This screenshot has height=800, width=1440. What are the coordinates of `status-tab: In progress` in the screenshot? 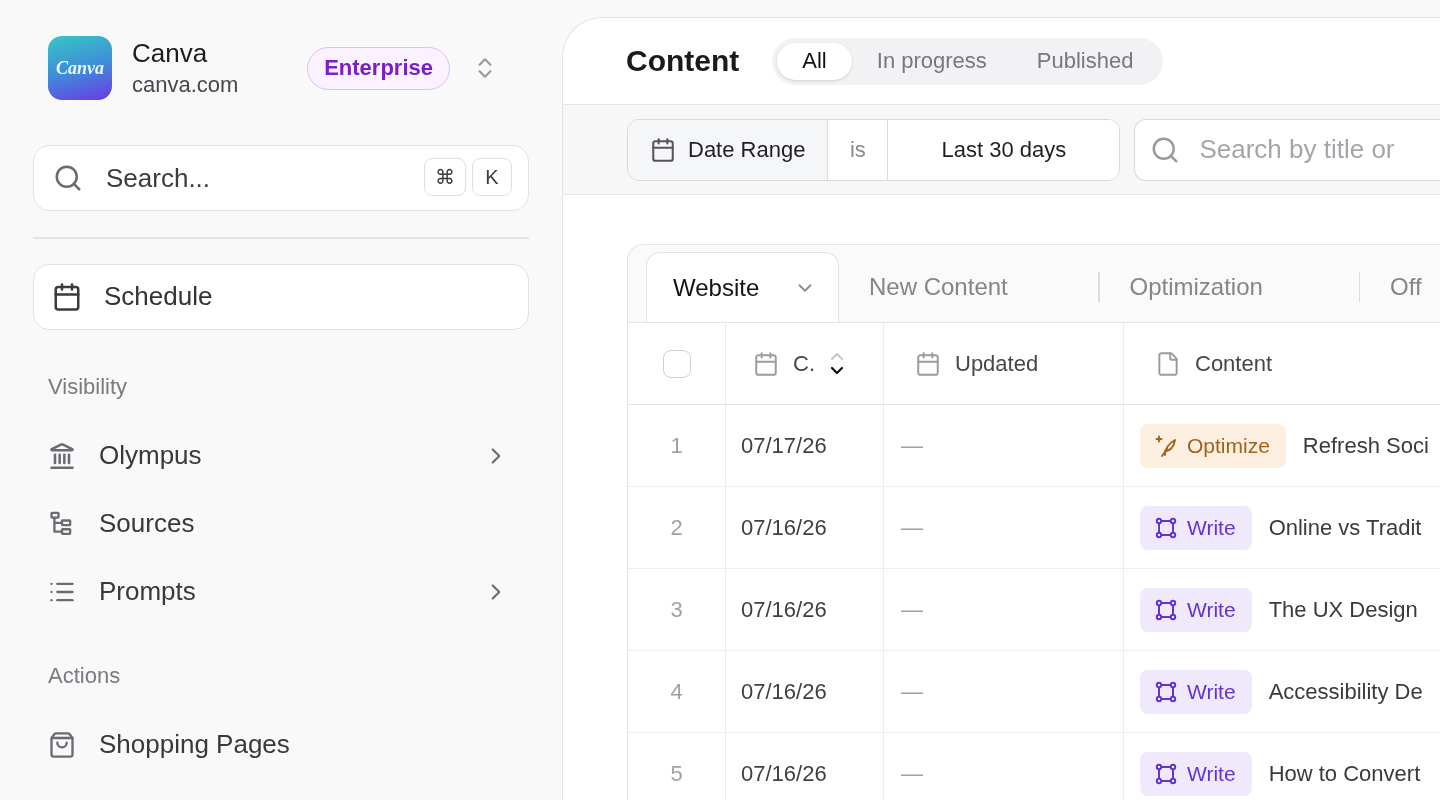 It's located at (931, 61).